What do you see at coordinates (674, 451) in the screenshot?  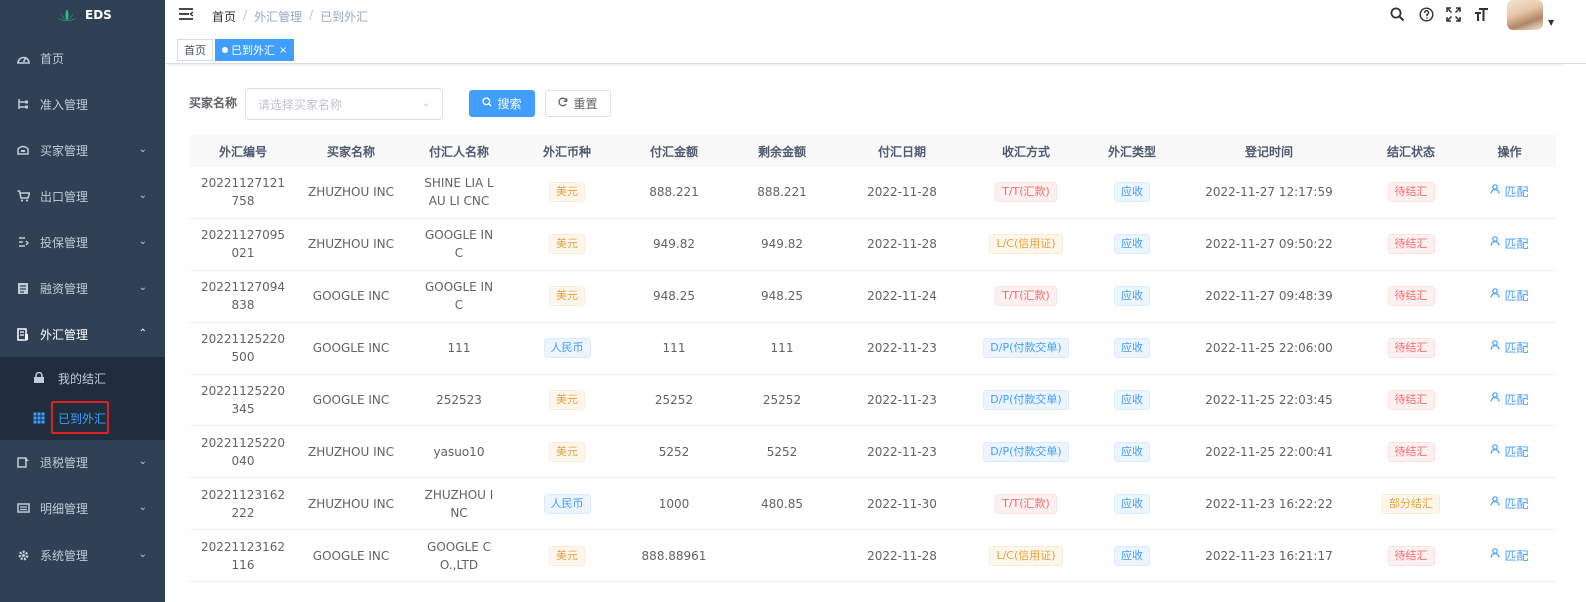 I see `cell-amount: 5252` at bounding box center [674, 451].